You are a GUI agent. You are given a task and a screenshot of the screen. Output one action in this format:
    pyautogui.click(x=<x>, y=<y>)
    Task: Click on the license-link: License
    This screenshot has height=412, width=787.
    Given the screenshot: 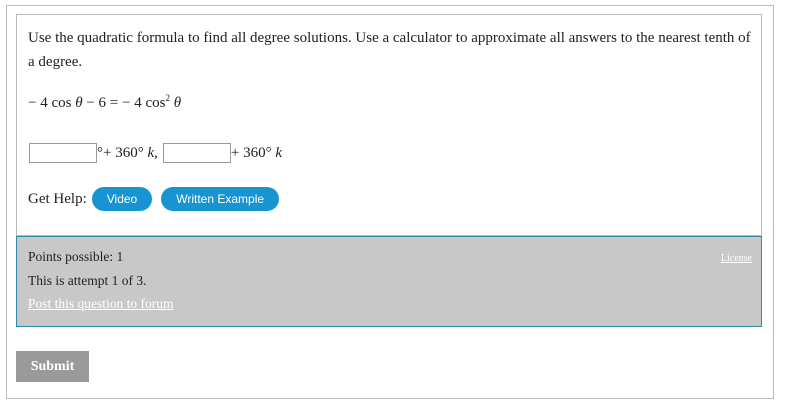 What is the action you would take?
    pyautogui.click(x=736, y=258)
    